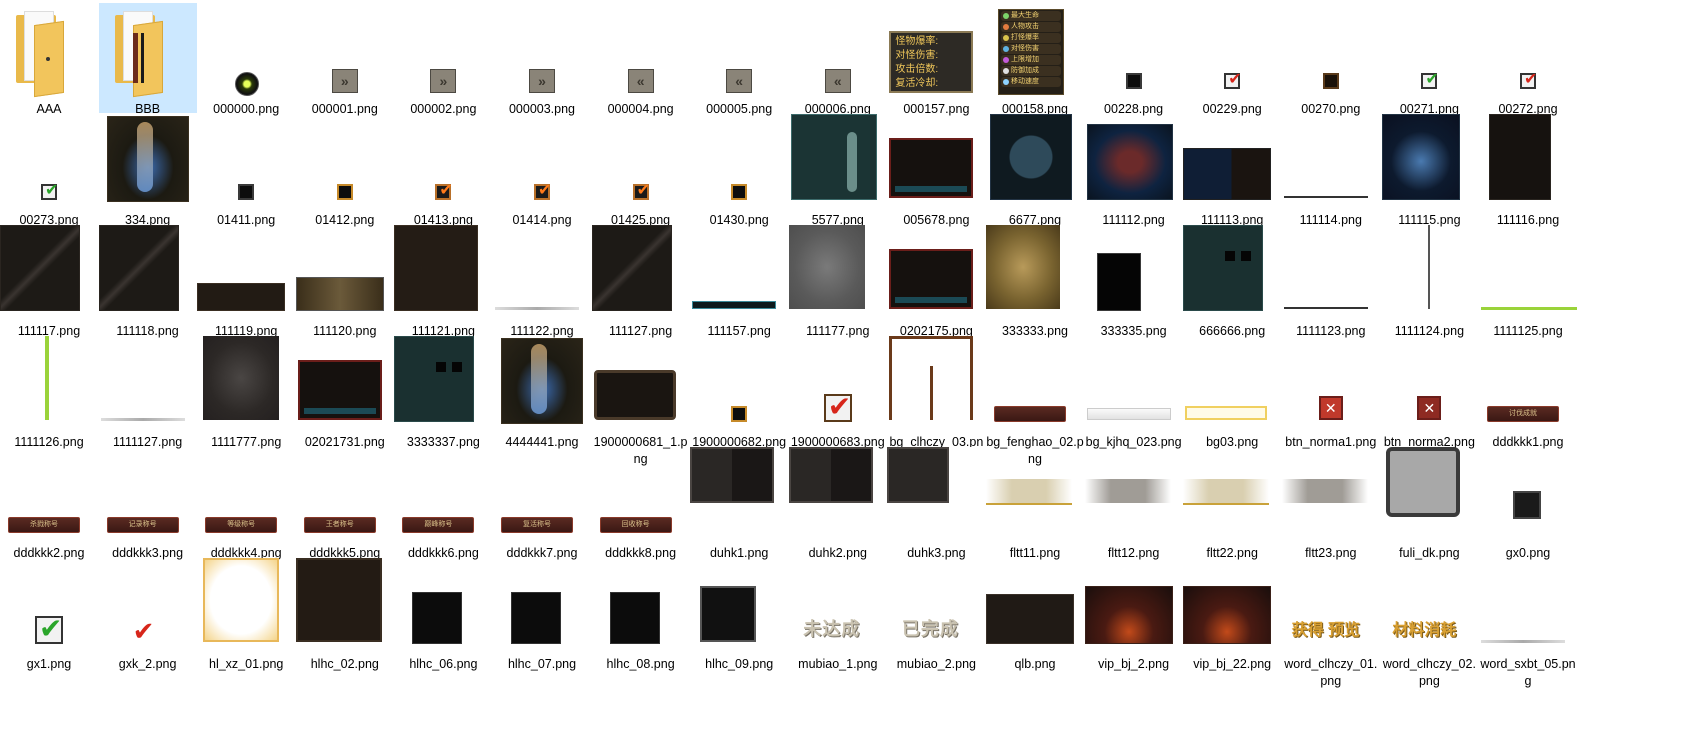  What do you see at coordinates (1134, 281) in the screenshot?
I see `file-item: 333335.png` at bounding box center [1134, 281].